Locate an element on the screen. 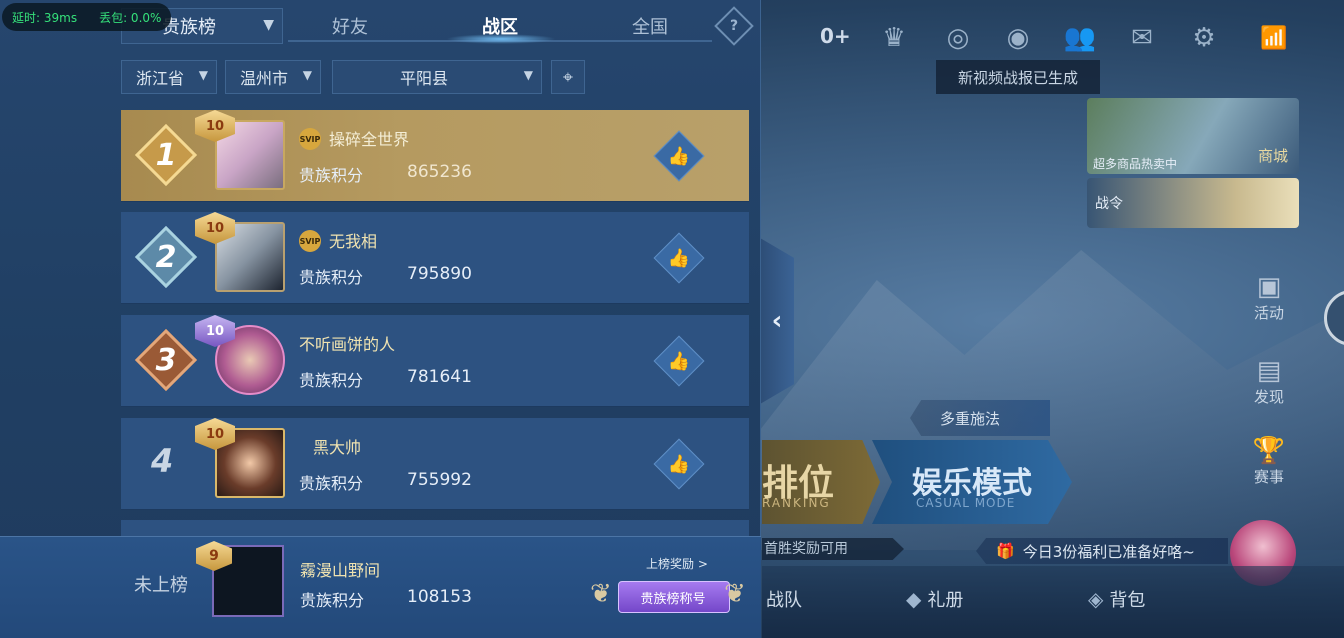  welfare-banner: 🎁 今日3份福利已准备好咯~ is located at coordinates (1102, 551).